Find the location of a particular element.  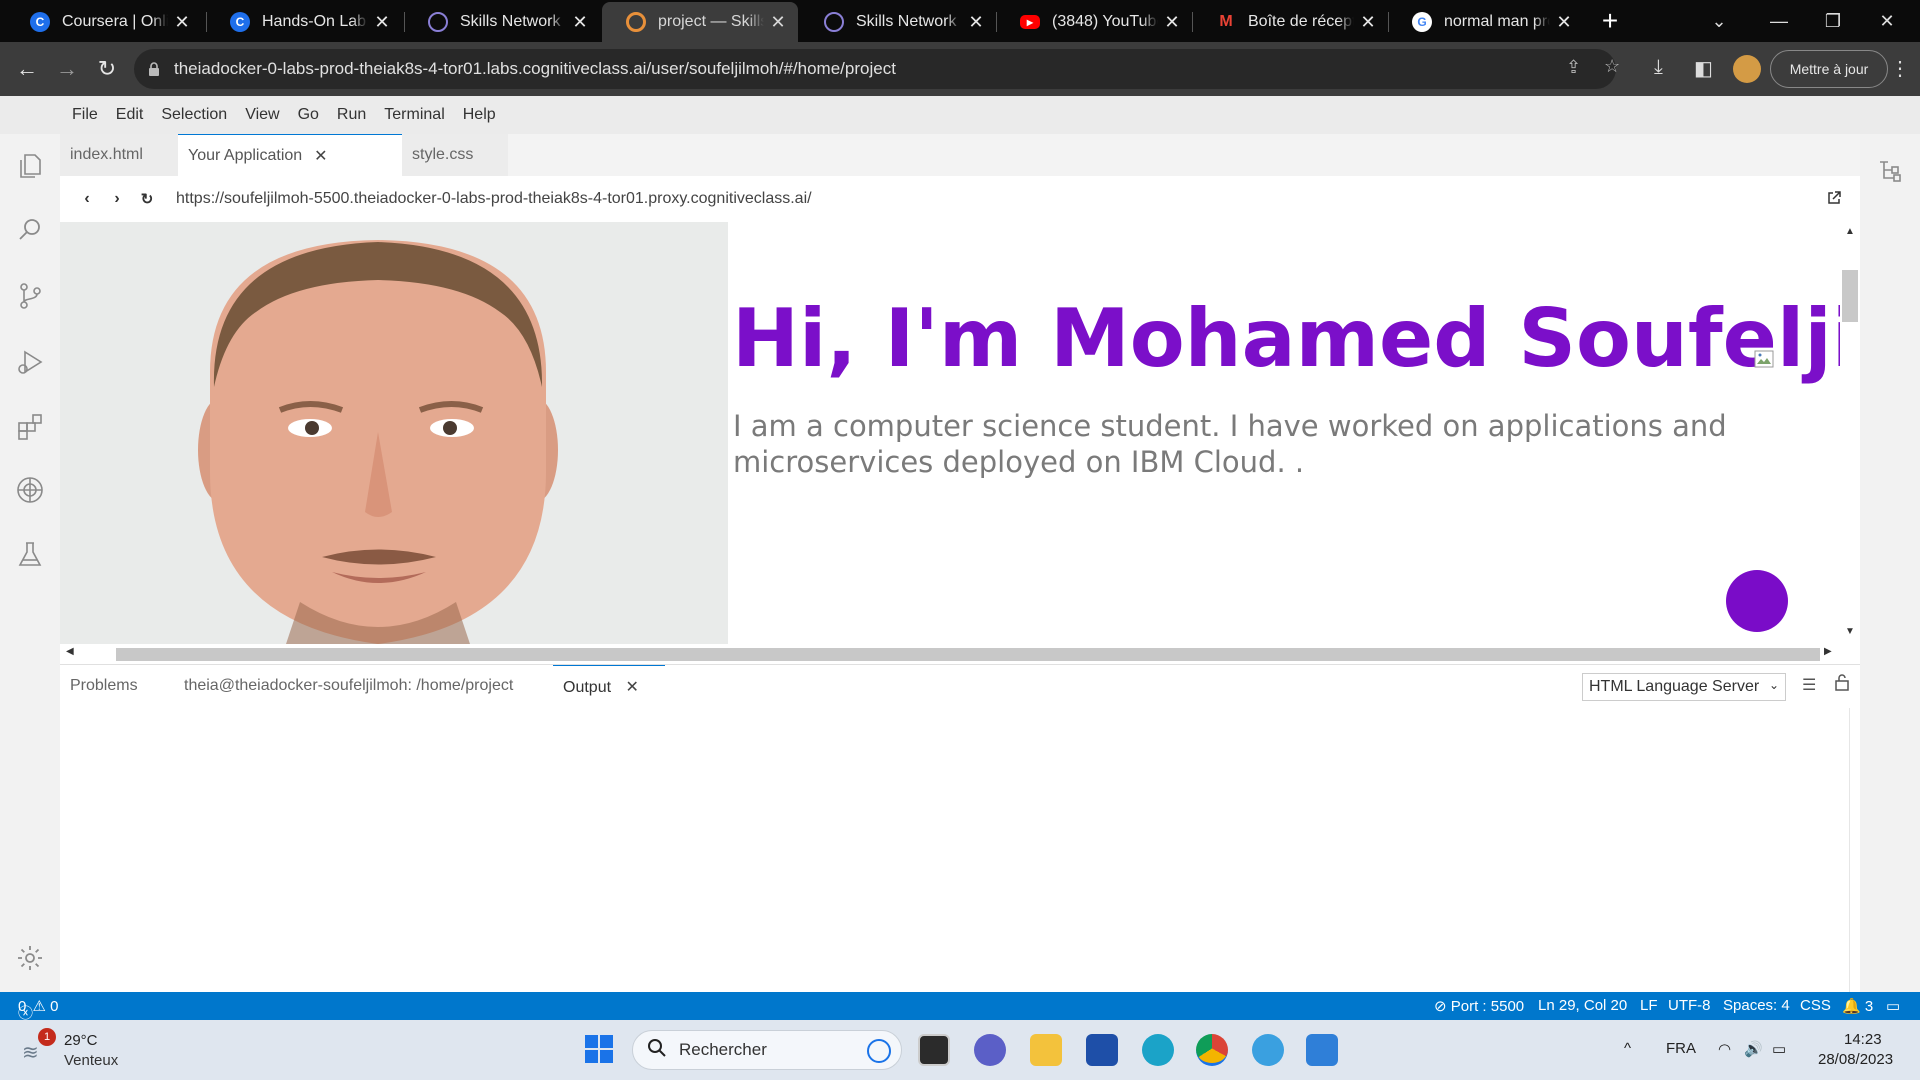

output-channel-select: HTML Language Server ⌄ is located at coordinates (1684, 687).